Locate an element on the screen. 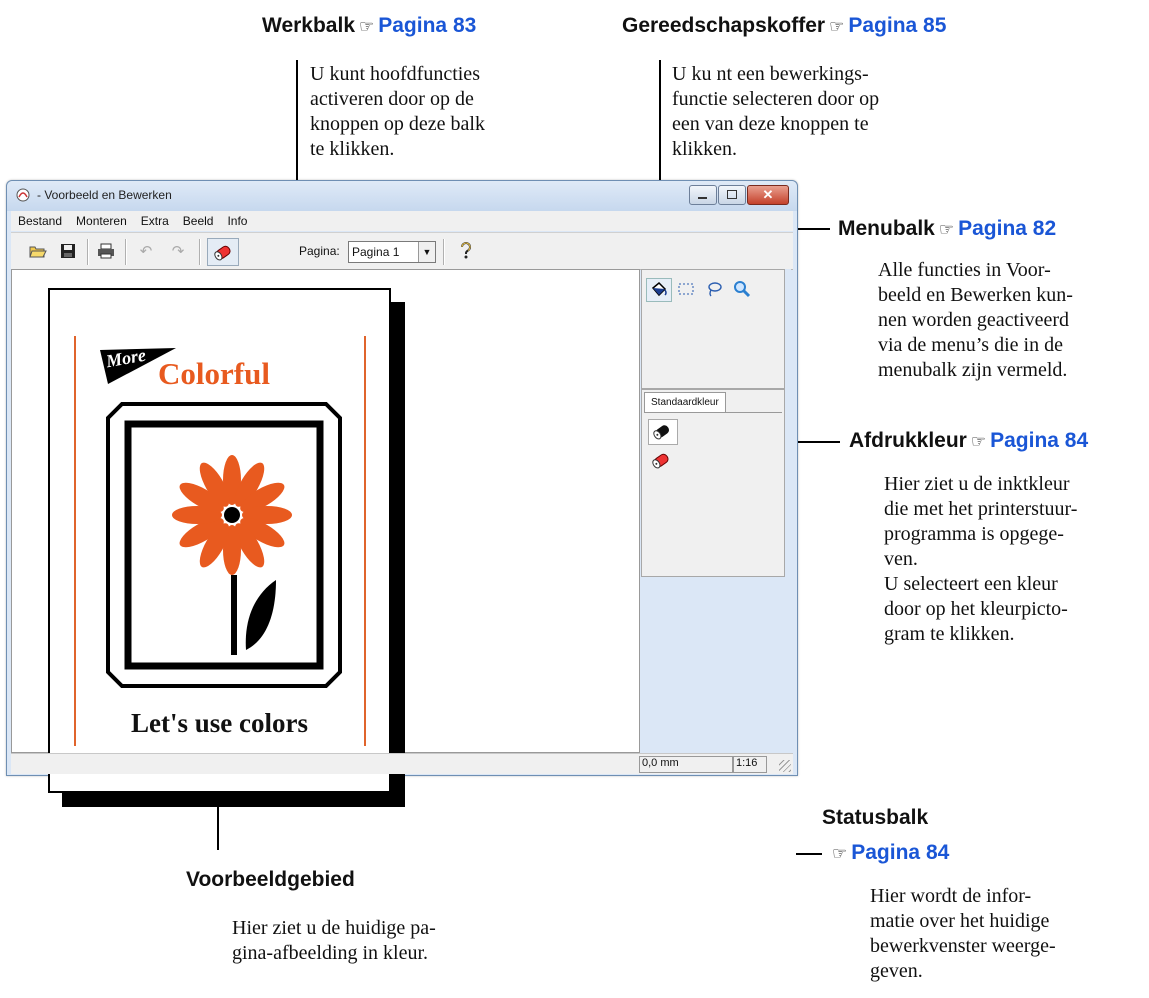 This screenshot has width=1149, height=998. lasso-tool-button is located at coordinates (714, 289).